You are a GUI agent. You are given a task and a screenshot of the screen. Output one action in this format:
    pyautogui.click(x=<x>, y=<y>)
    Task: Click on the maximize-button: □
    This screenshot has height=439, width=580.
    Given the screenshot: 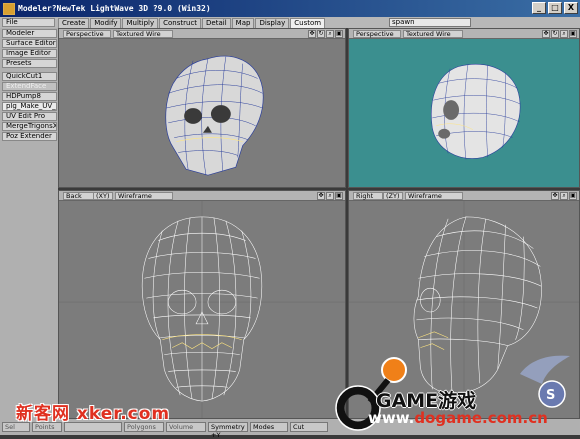 What is the action you would take?
    pyautogui.click(x=555, y=8)
    